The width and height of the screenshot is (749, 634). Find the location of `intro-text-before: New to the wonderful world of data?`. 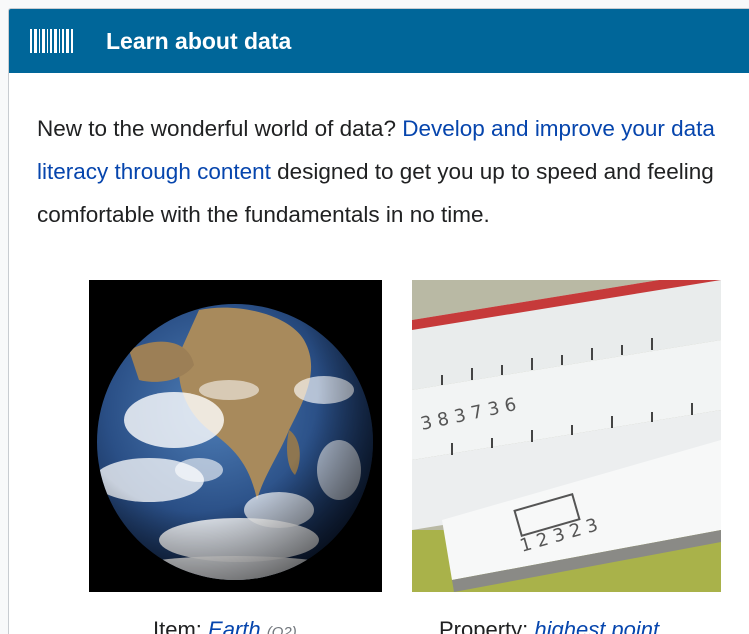

intro-text-before: New to the wonderful world of data? is located at coordinates (220, 128).